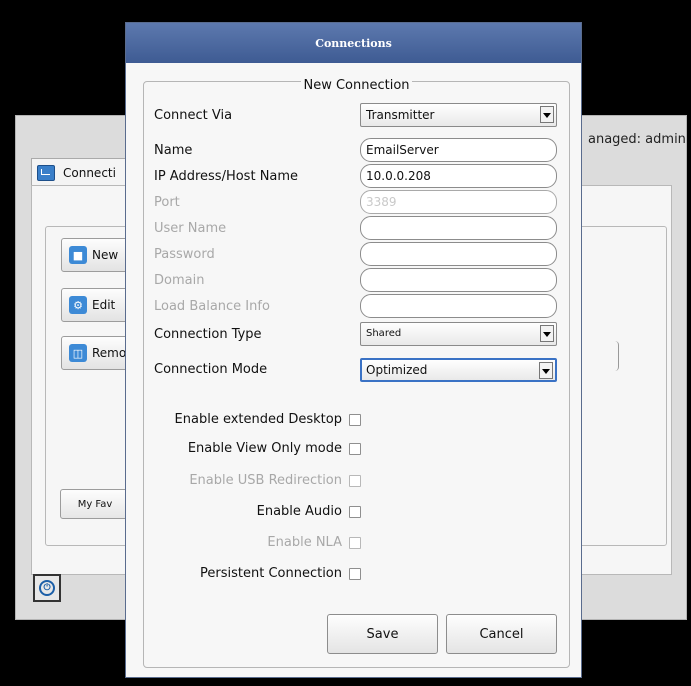  What do you see at coordinates (458, 280) in the screenshot?
I see `domain-field` at bounding box center [458, 280].